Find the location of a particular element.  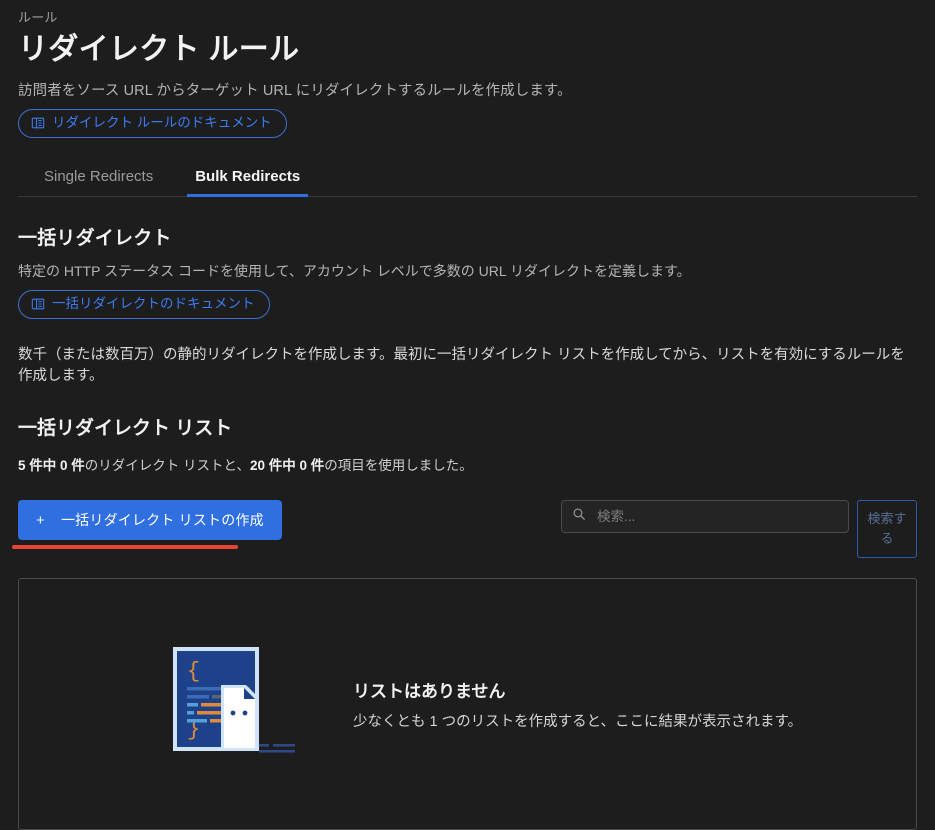

bulk-redirect-docs-link: 一括リダイレクトのドキュメント is located at coordinates (144, 305).